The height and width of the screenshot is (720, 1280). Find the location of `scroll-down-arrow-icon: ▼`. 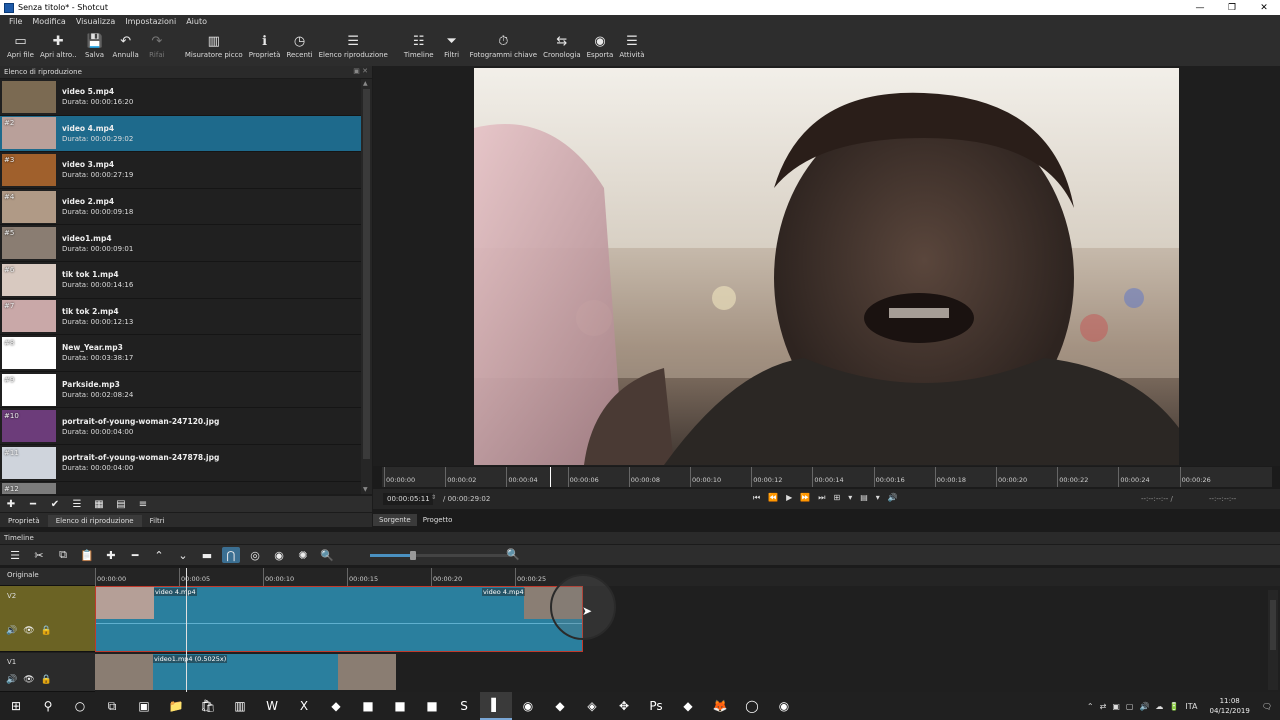

scroll-down-arrow-icon: ▼ is located at coordinates (365, 489).